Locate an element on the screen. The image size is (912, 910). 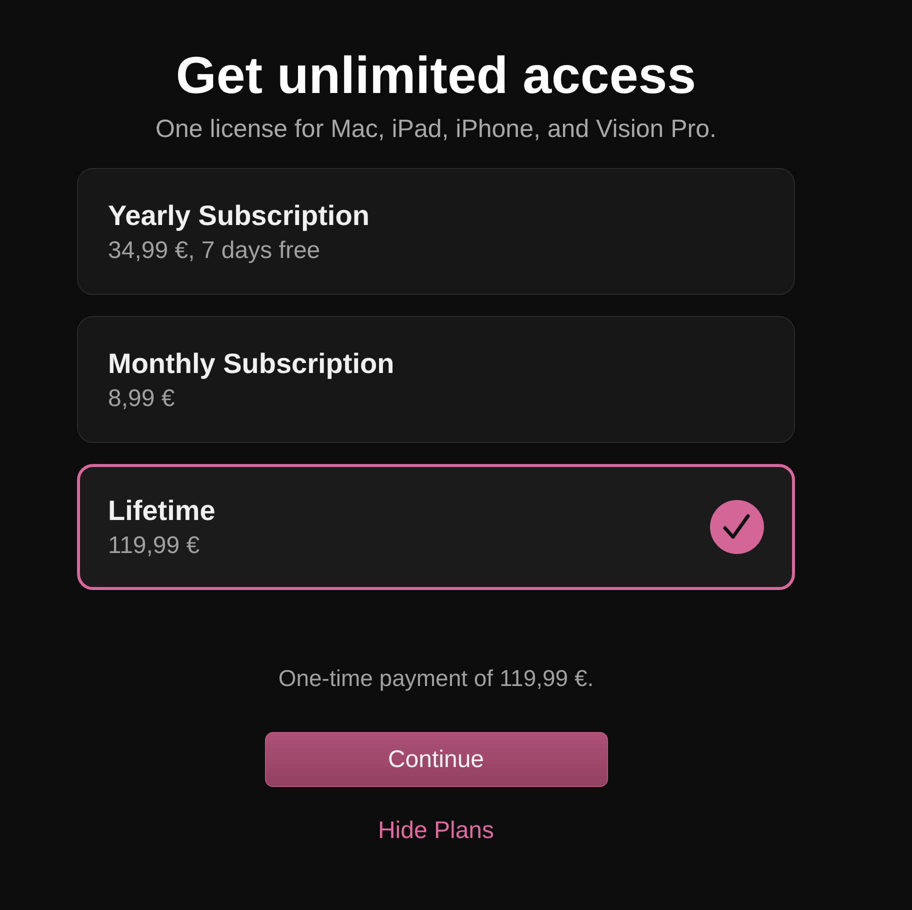
page-title: Get unlimited access is located at coordinates (436, 76).